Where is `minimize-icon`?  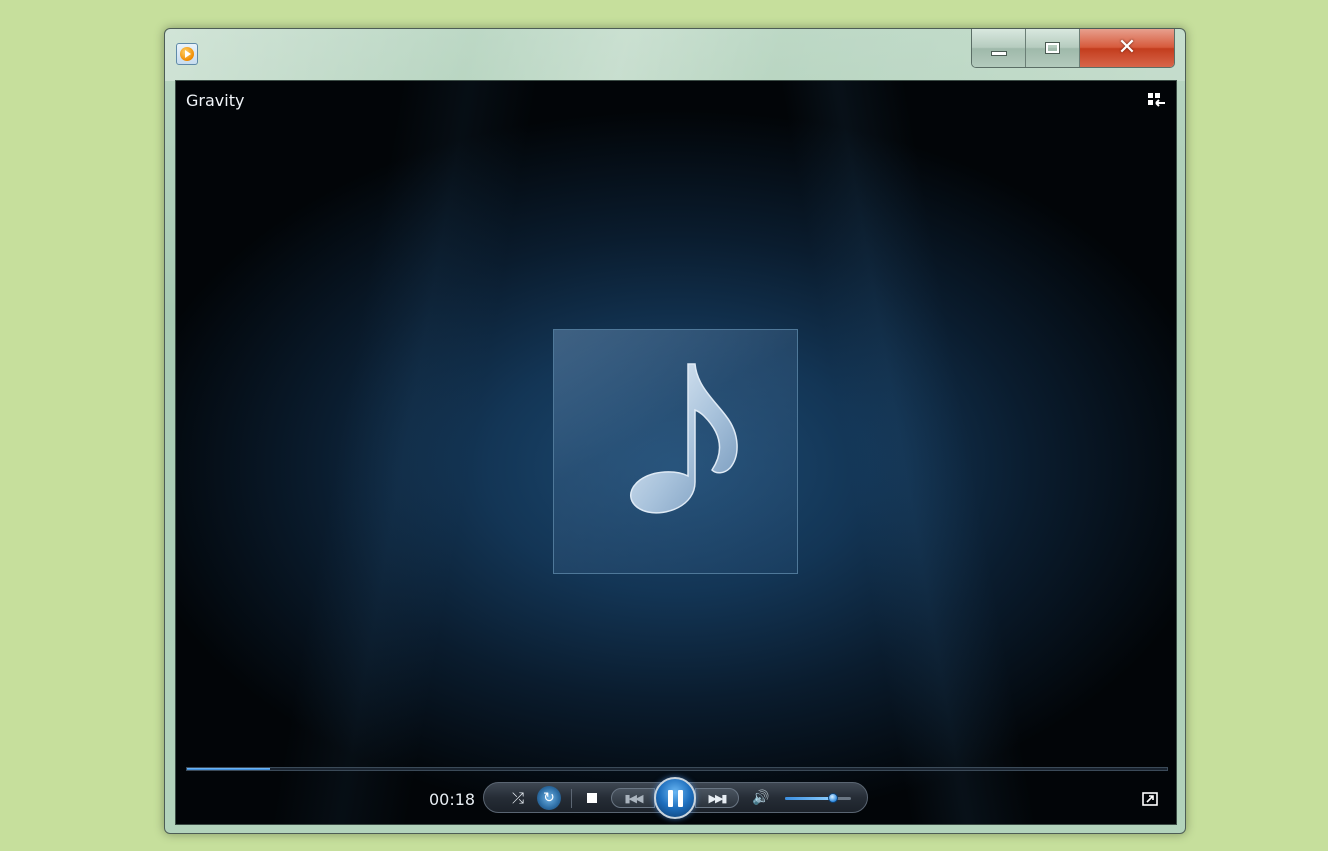
minimize-icon is located at coordinates (998, 53).